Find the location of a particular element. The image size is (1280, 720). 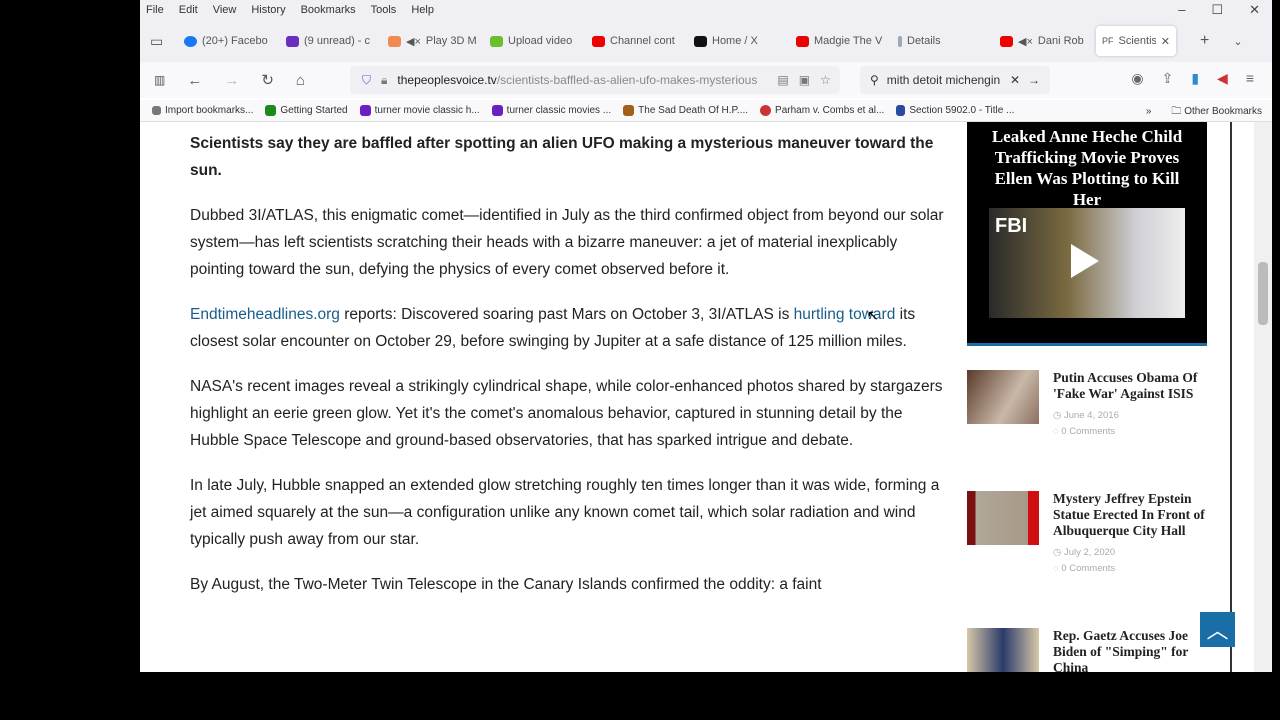

scrollbar is located at coordinates (1263, 397).